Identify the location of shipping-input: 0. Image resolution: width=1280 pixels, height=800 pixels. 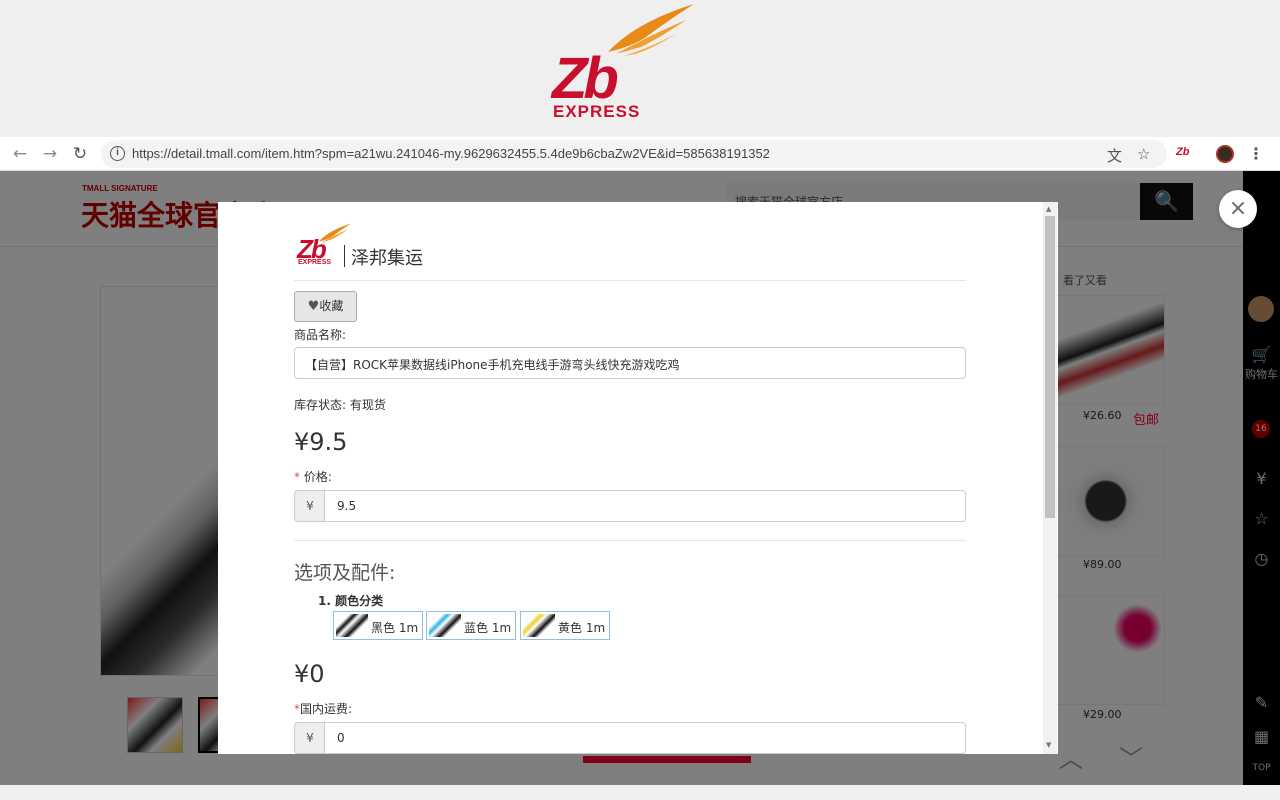
(645, 738).